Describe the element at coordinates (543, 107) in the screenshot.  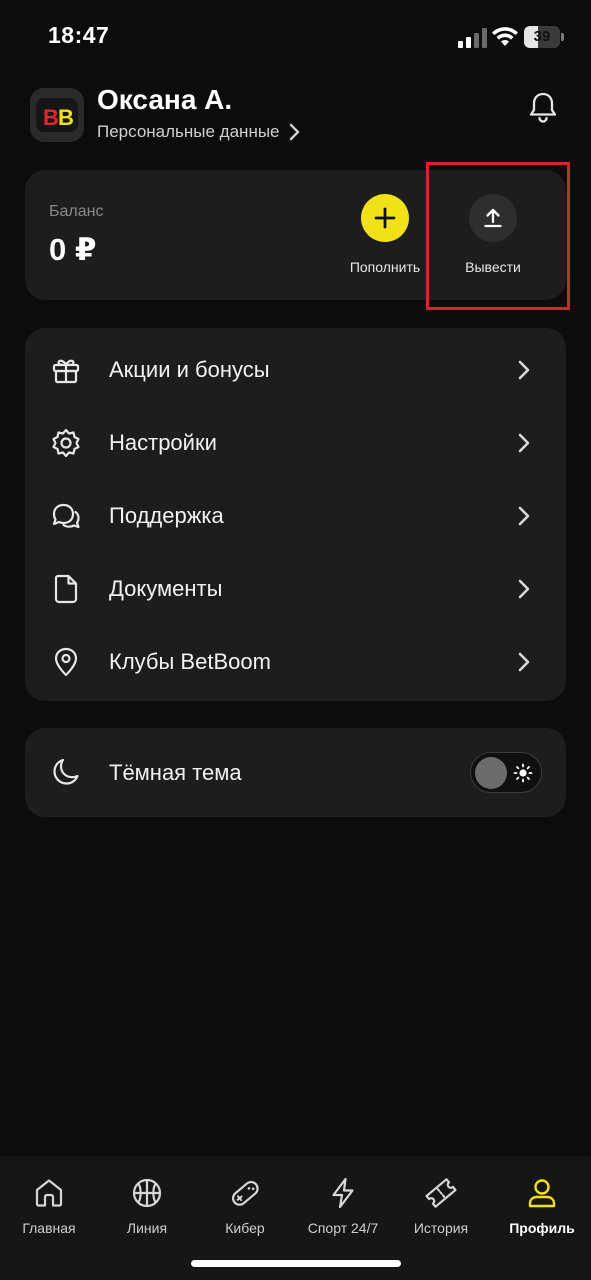
I see `bell-icon` at that location.